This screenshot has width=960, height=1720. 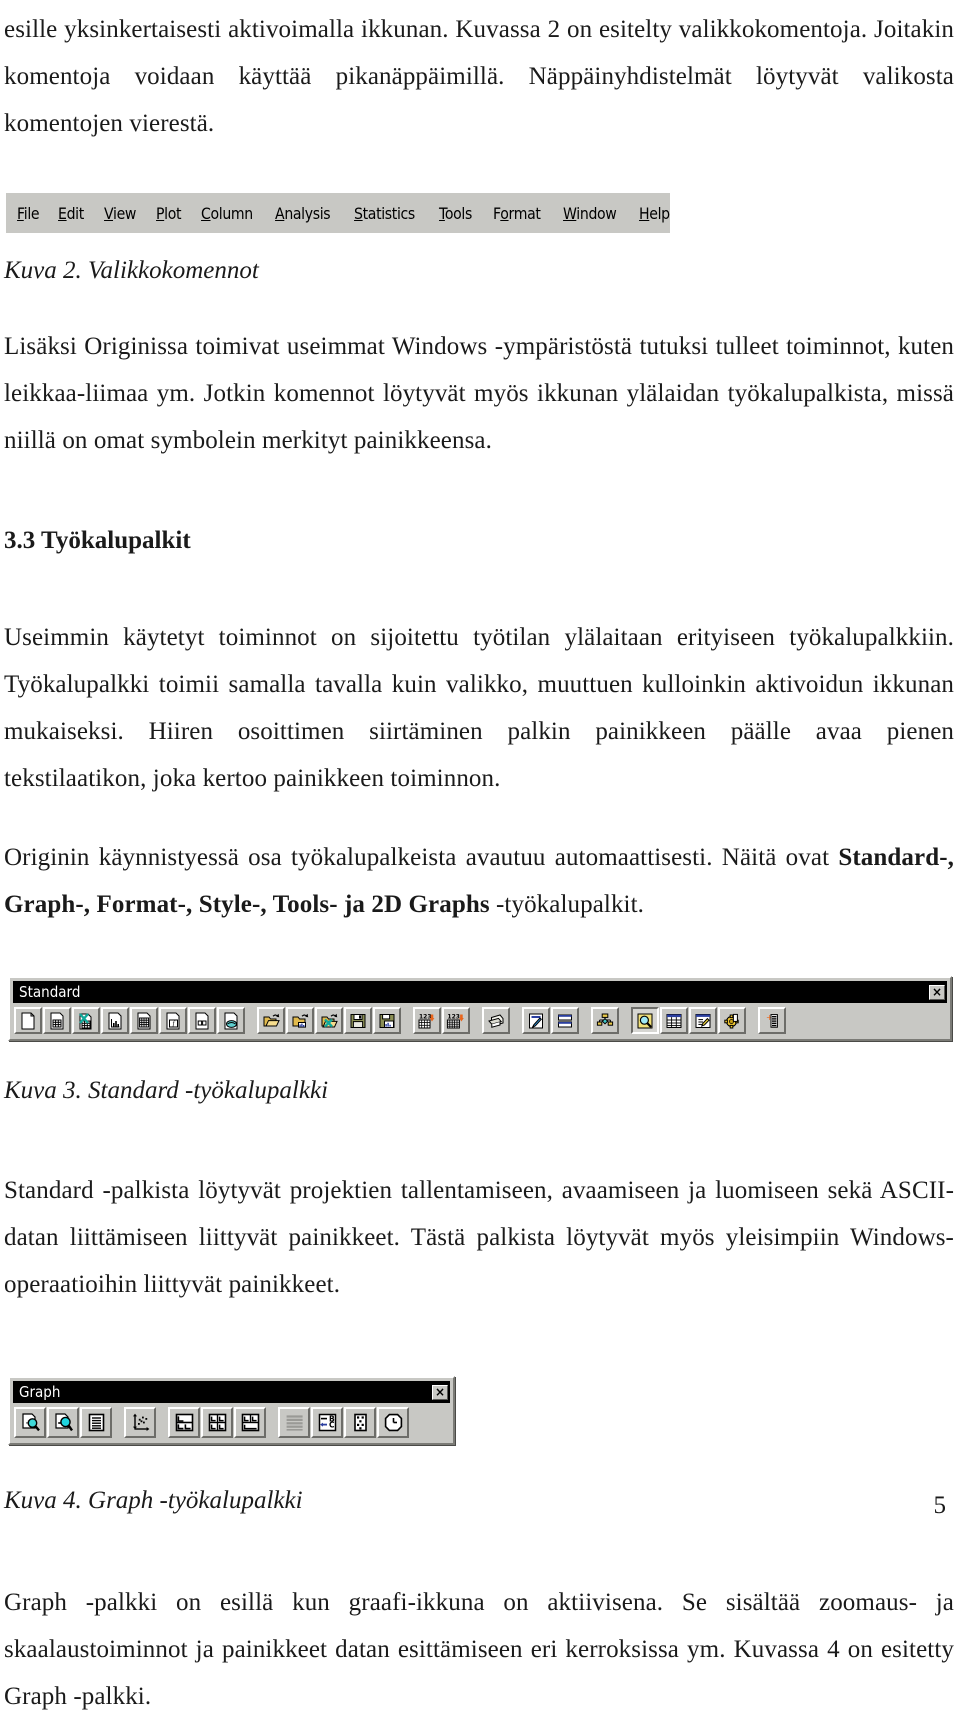 What do you see at coordinates (327, 1422) in the screenshot?
I see `merge-layers-icon: BC` at bounding box center [327, 1422].